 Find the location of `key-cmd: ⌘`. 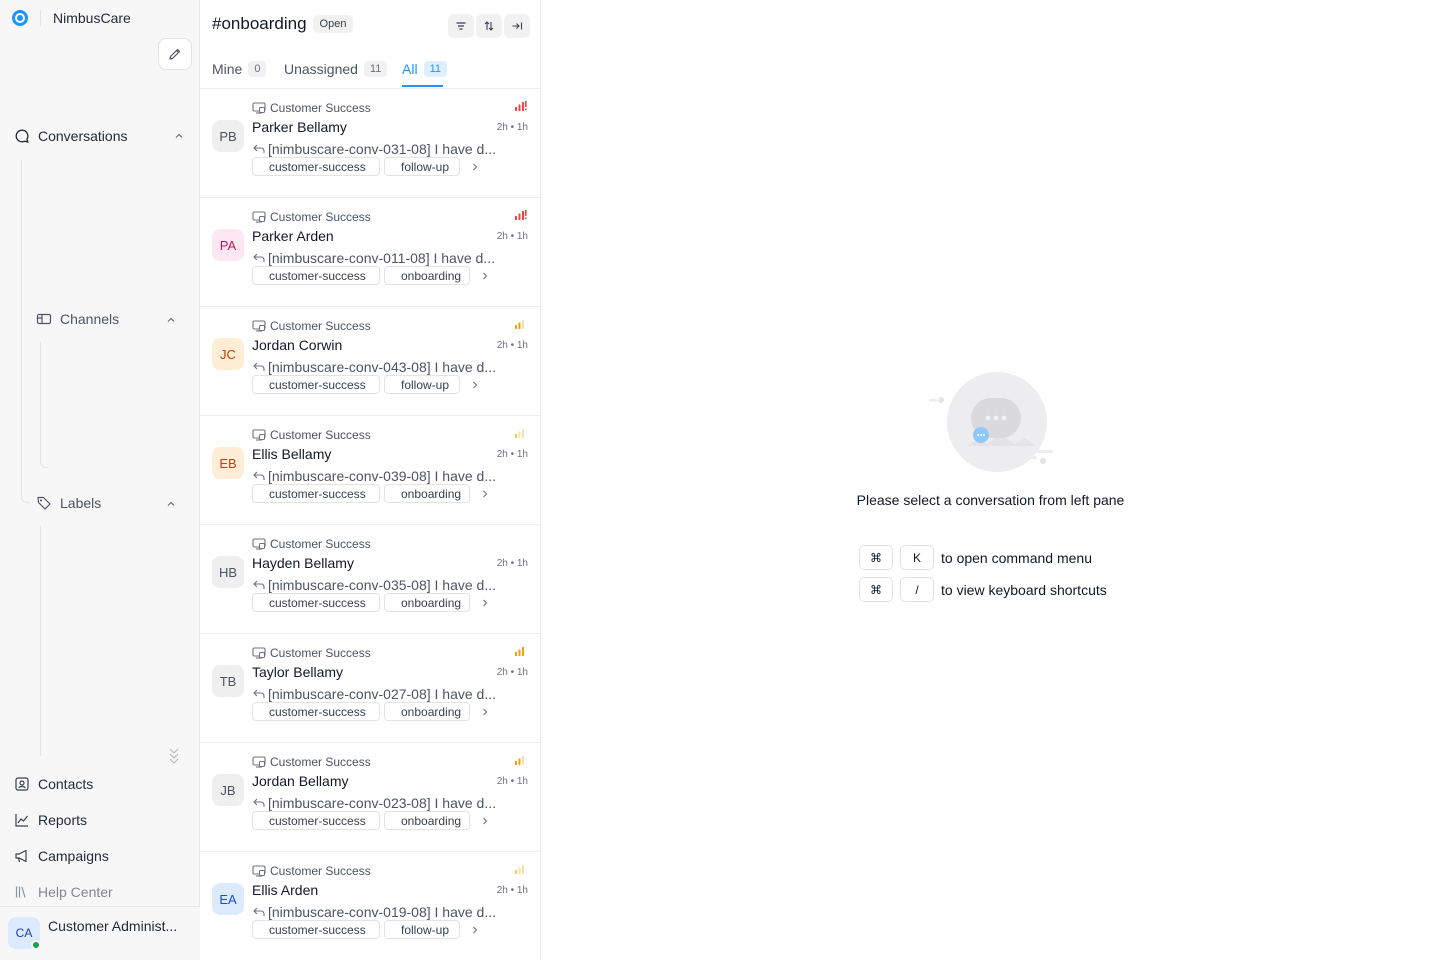

key-cmd: ⌘ is located at coordinates (876, 589).